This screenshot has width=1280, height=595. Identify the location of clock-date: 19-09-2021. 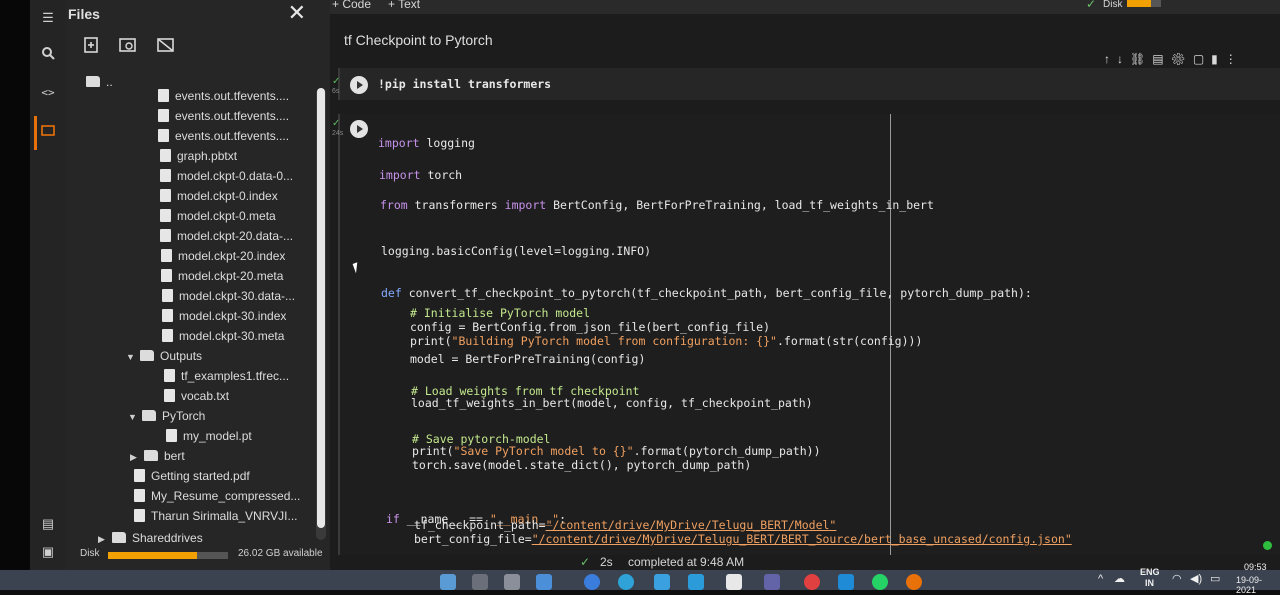
(1258, 585).